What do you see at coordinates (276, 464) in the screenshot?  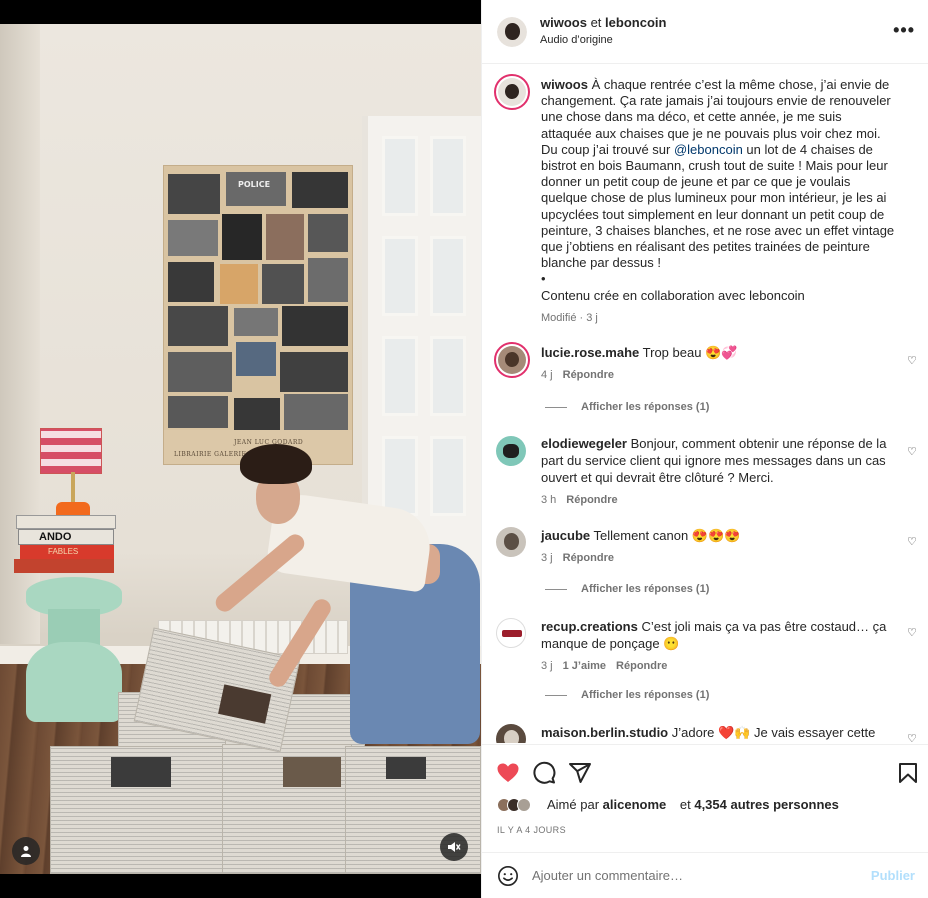 I see `person-hair` at bounding box center [276, 464].